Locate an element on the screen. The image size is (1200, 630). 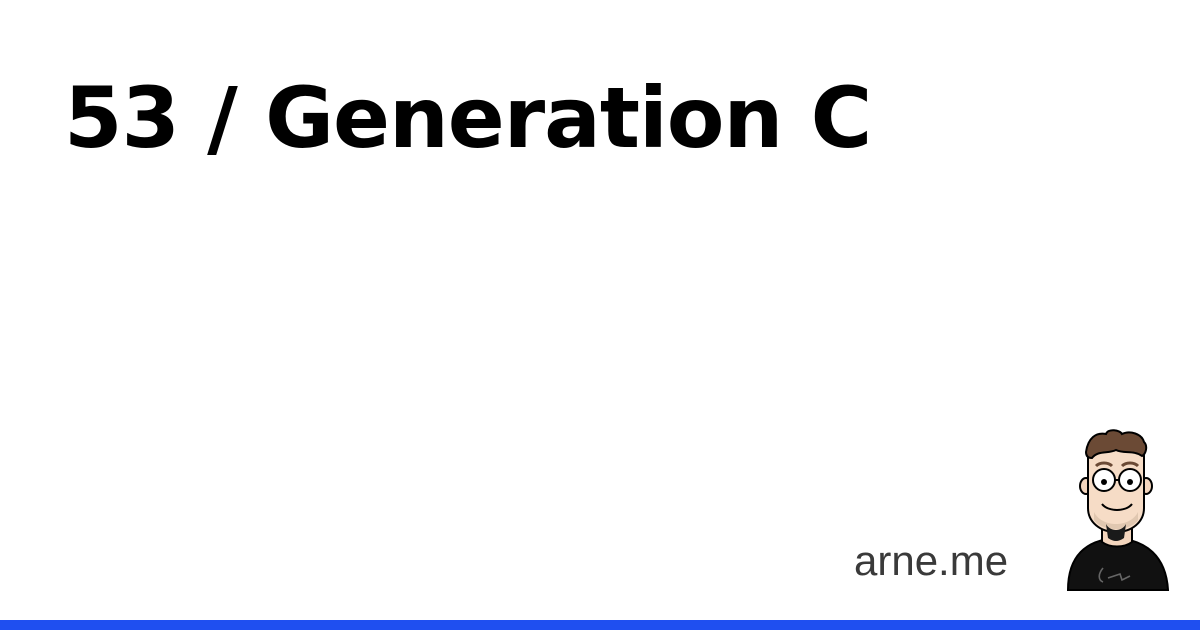
avatar-illustration-icon is located at coordinates (1118, 510).